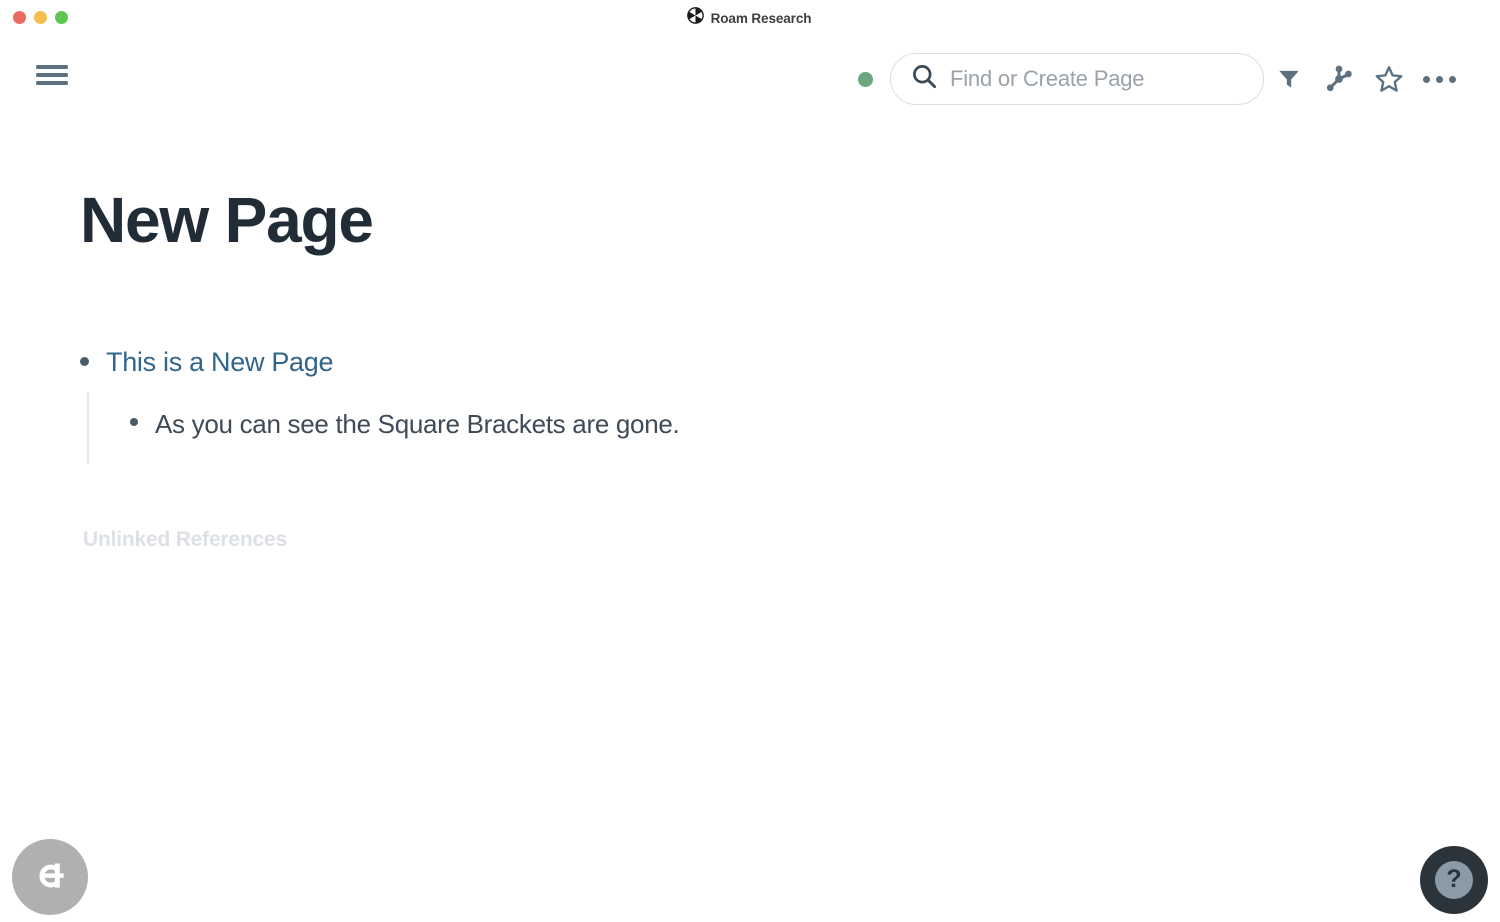  I want to click on more-options-icon, so click(1439, 79).